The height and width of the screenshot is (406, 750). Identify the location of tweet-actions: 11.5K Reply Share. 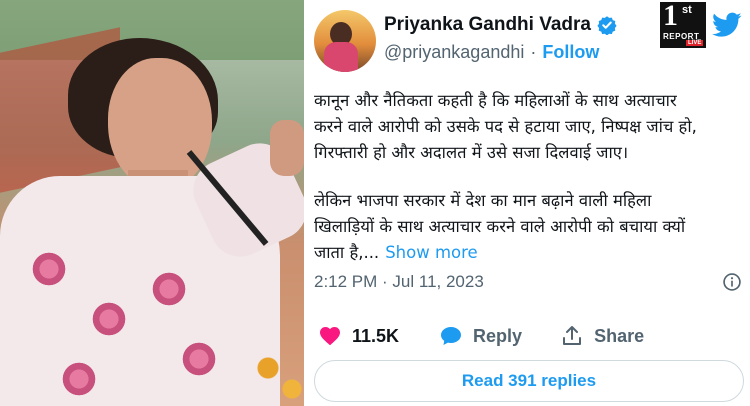
(481, 336).